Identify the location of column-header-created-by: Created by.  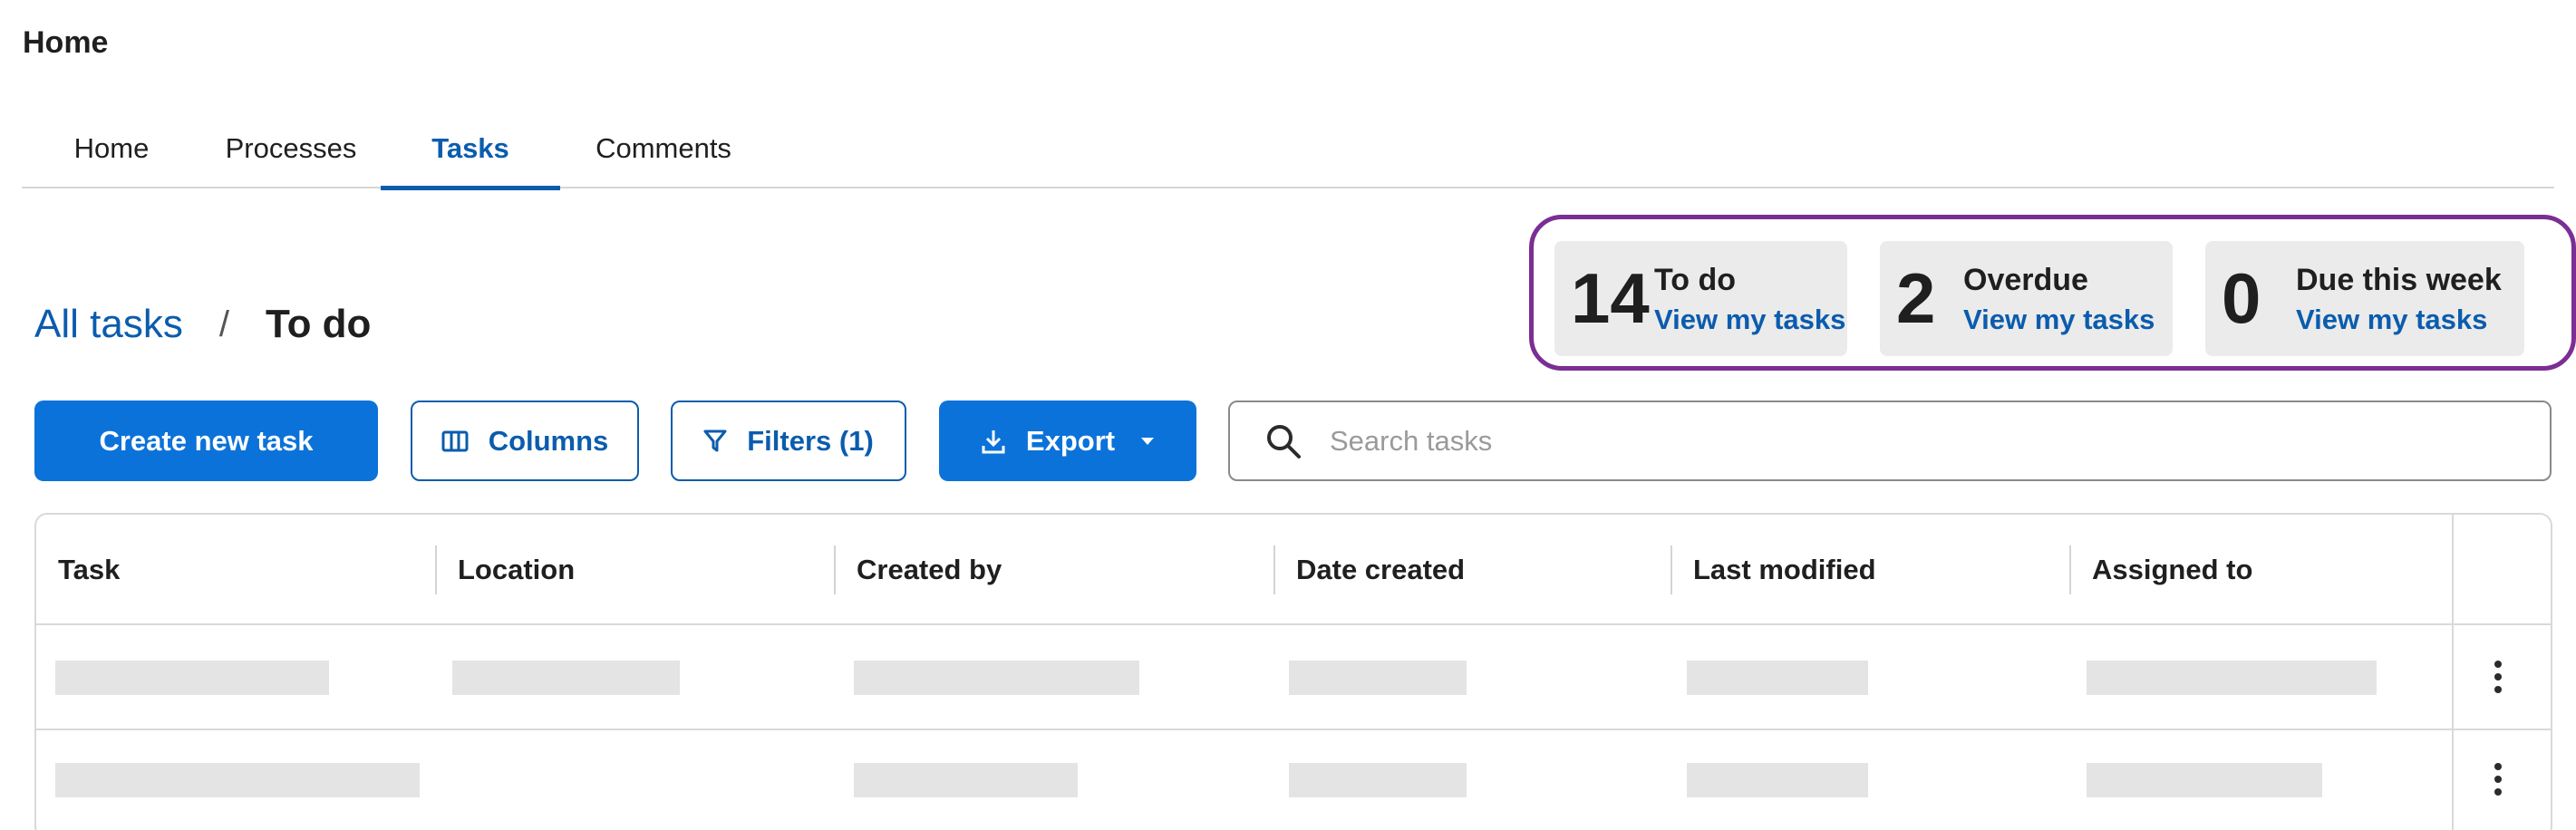
(929, 570).